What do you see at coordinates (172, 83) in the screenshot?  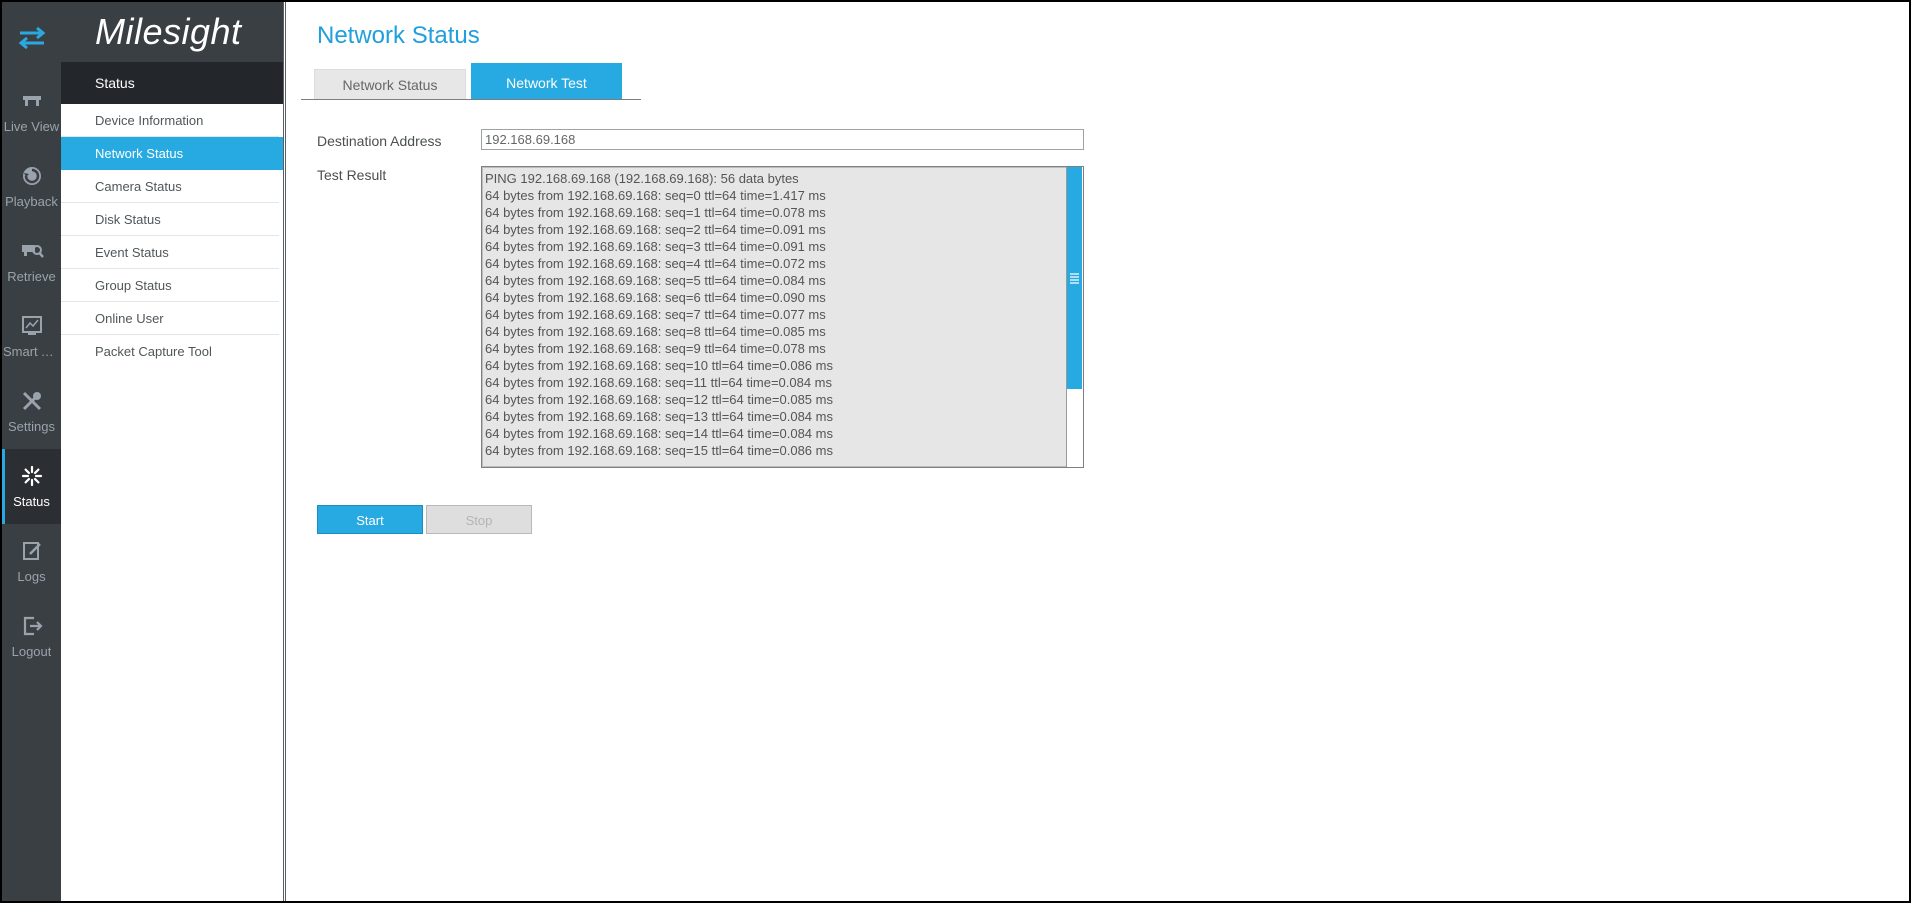 I see `sidebar-section-title: Status` at bounding box center [172, 83].